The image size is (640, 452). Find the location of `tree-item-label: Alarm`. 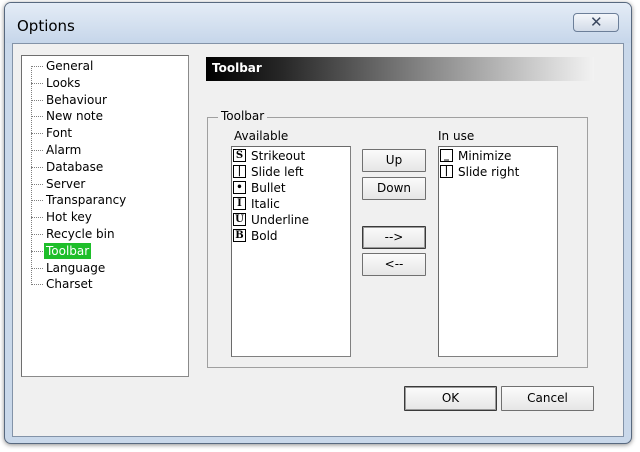

tree-item-label: Alarm is located at coordinates (64, 150).